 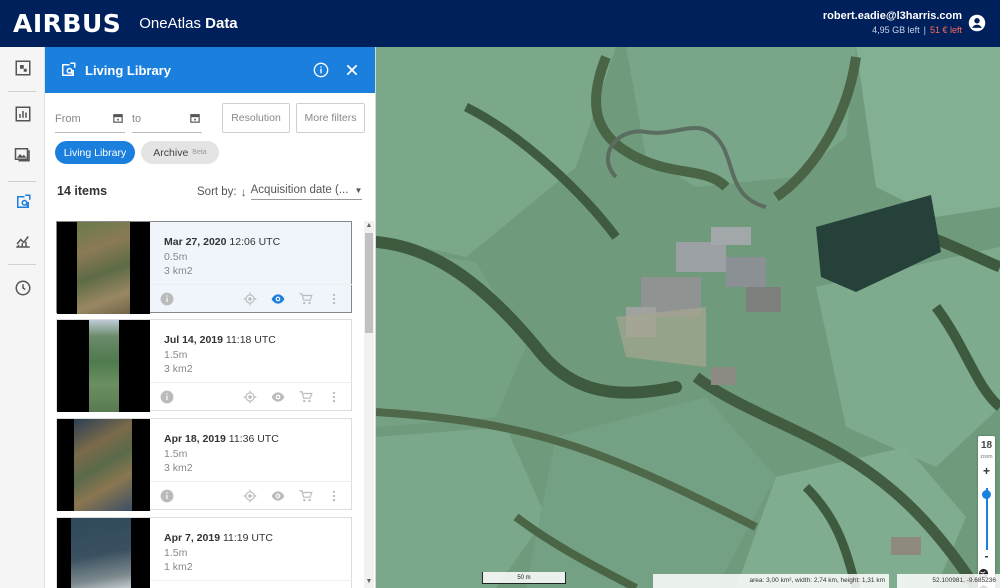 I want to click on airbus-logo: AIRBUS, so click(x=67, y=23).